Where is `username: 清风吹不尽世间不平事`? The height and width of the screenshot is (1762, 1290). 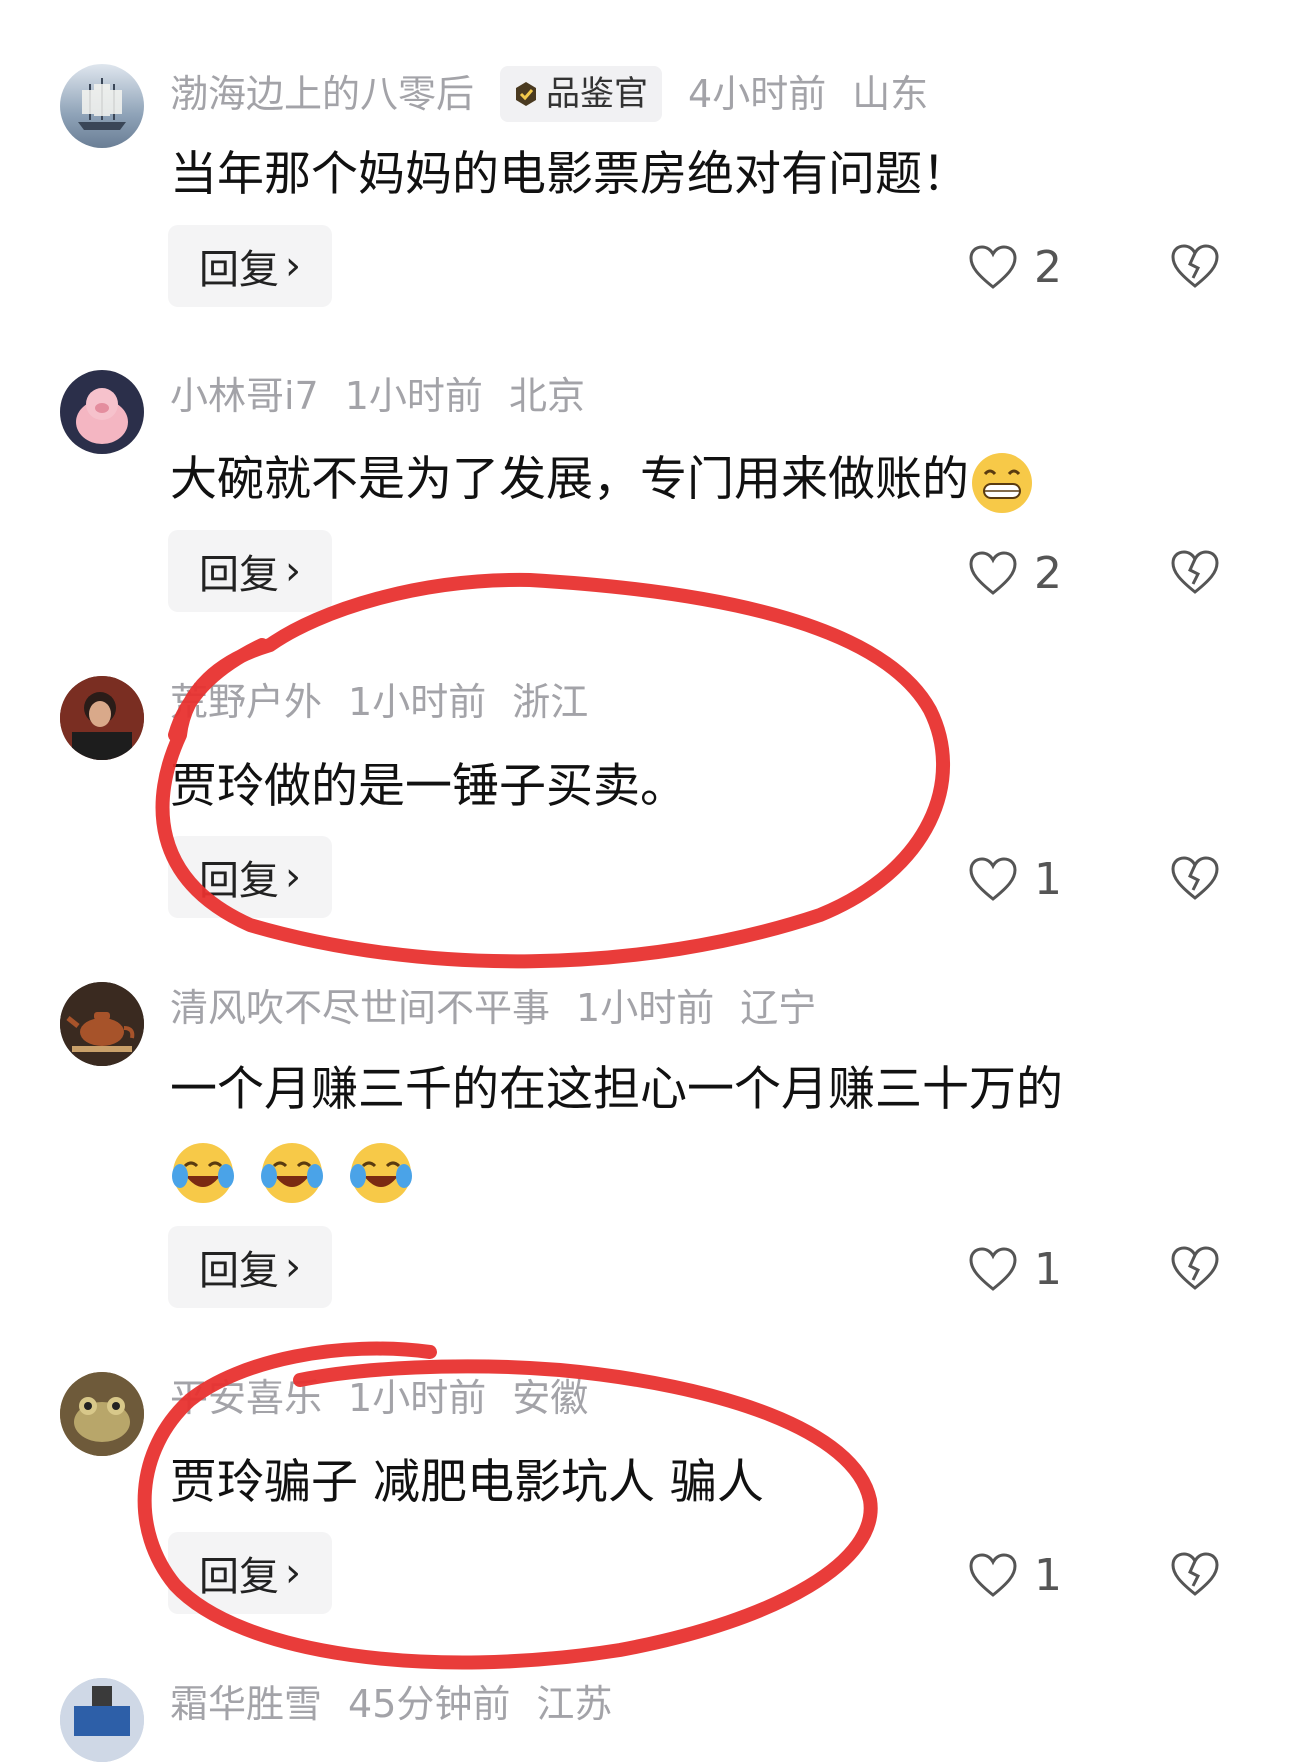
username: 清风吹不尽世间不平事 is located at coordinates (360, 1008).